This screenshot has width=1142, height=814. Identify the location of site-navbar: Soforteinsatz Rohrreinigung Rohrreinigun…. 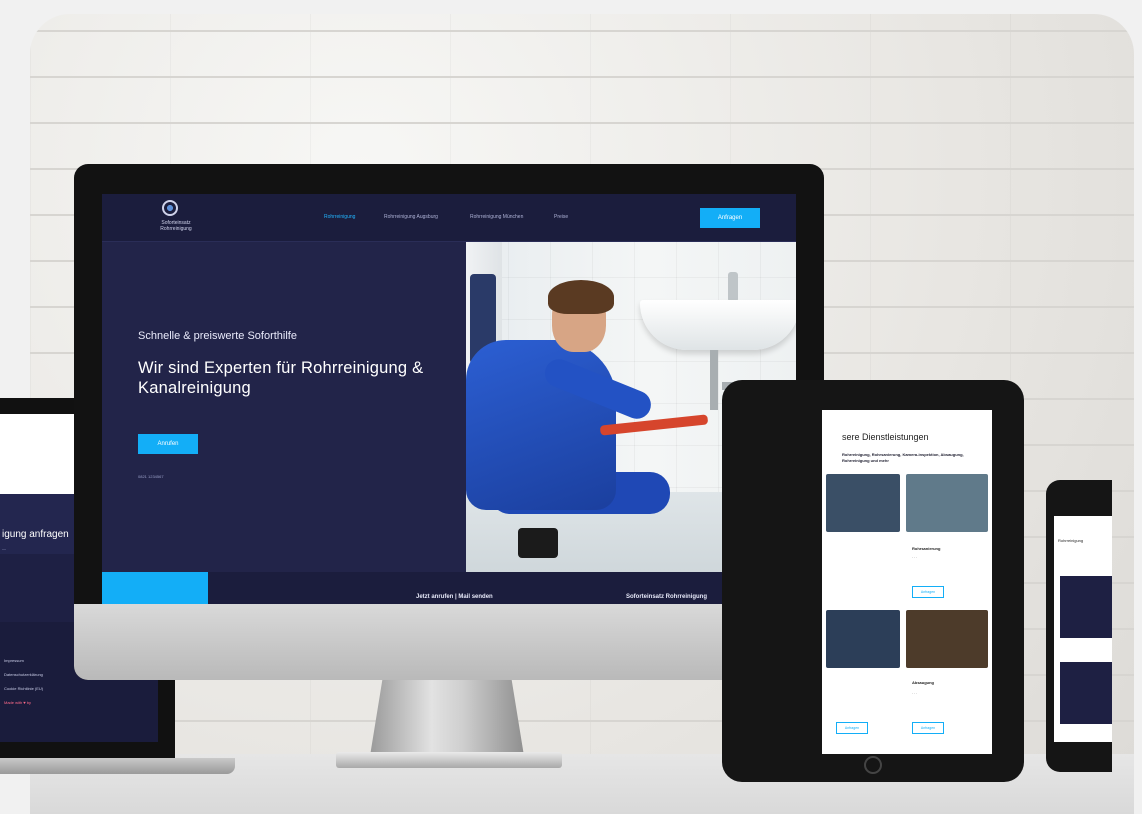
(449, 218).